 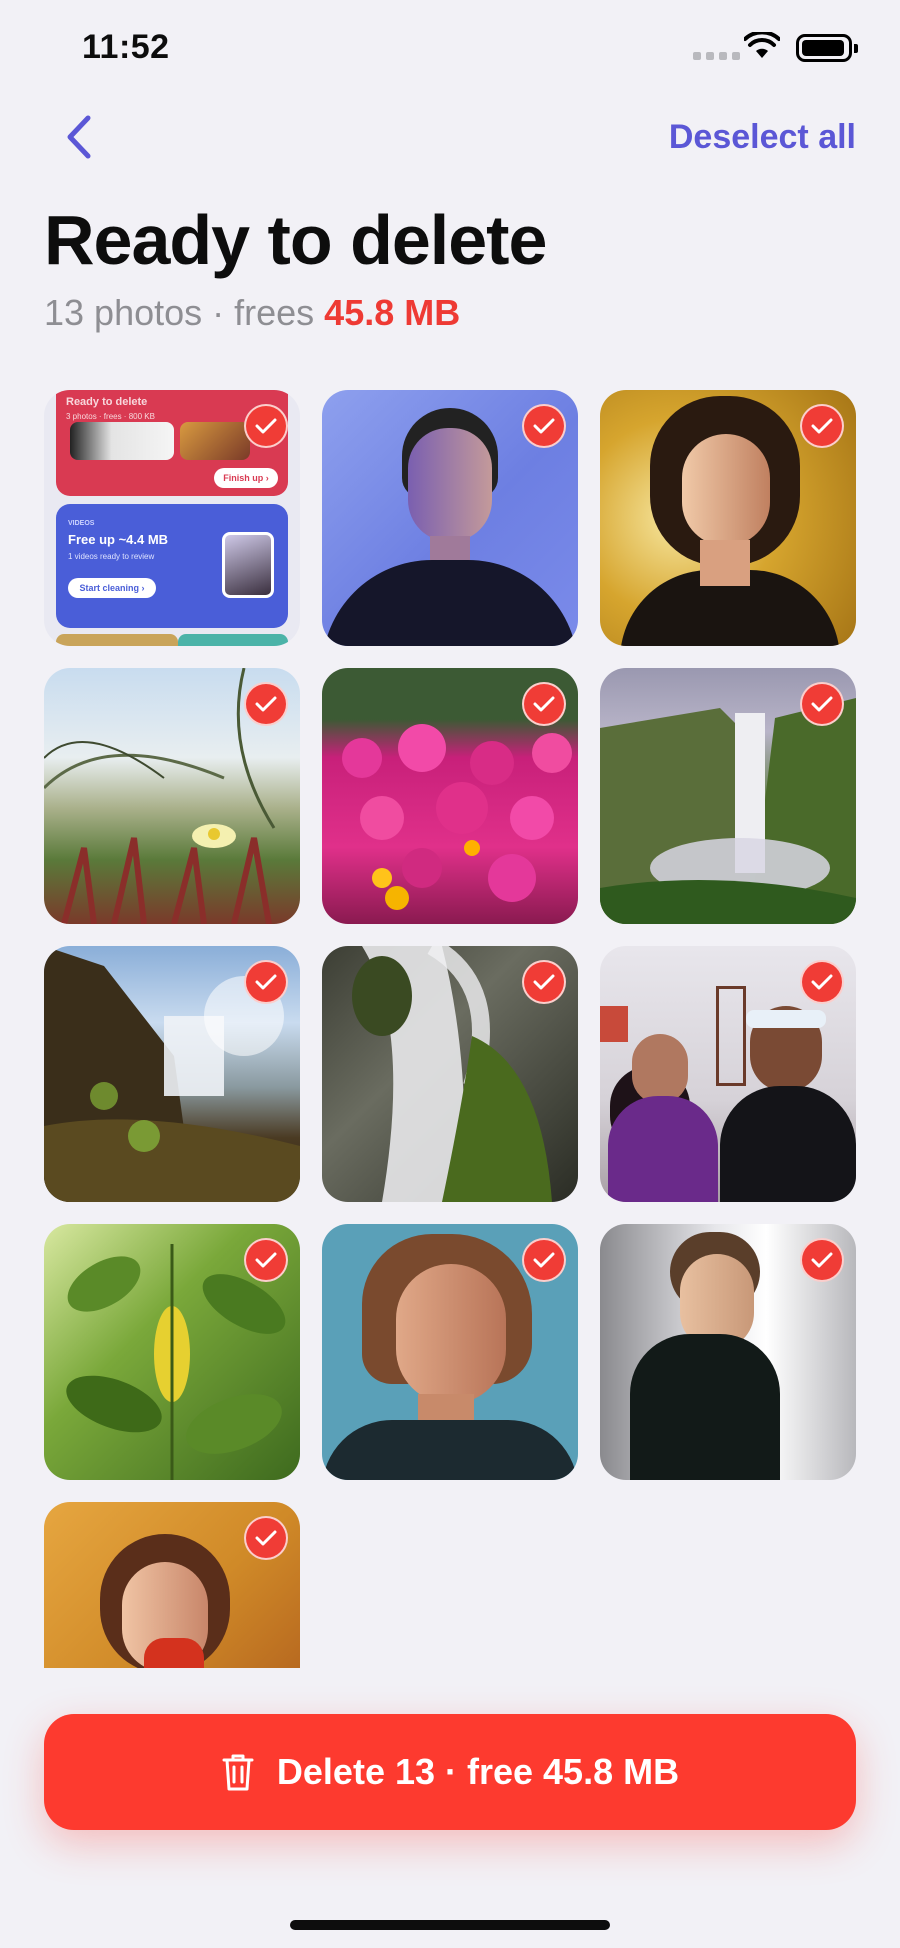 I want to click on wifi-icon, so click(x=762, y=45).